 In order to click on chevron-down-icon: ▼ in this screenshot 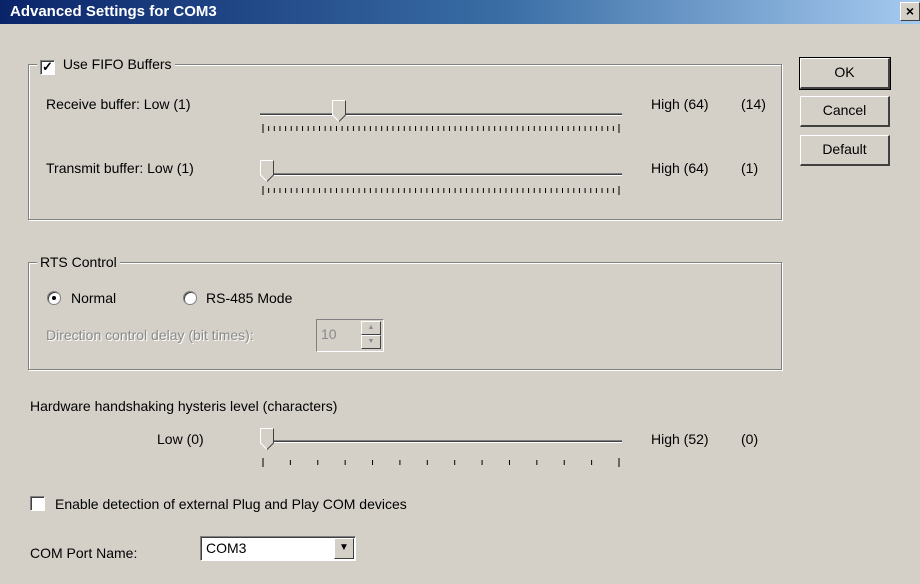, I will do `click(344, 548)`.